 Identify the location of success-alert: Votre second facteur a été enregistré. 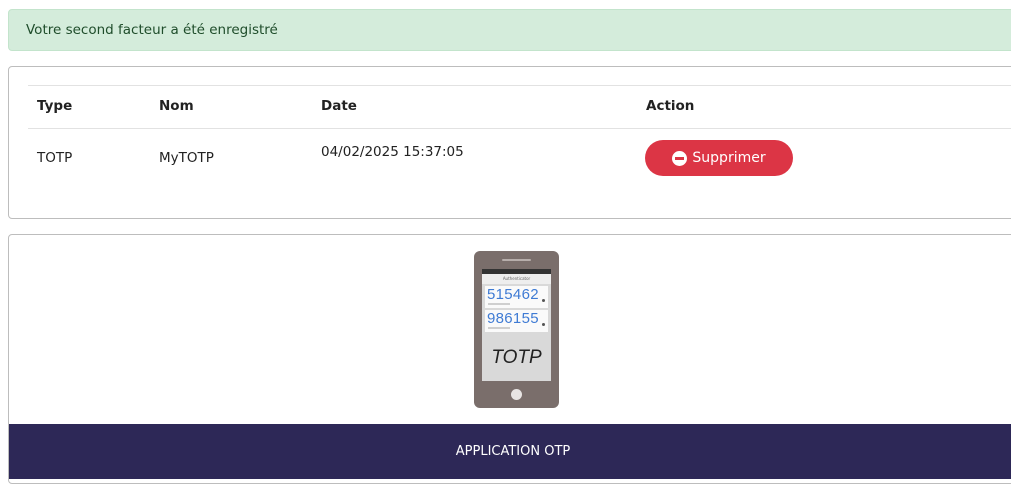
(509, 30).